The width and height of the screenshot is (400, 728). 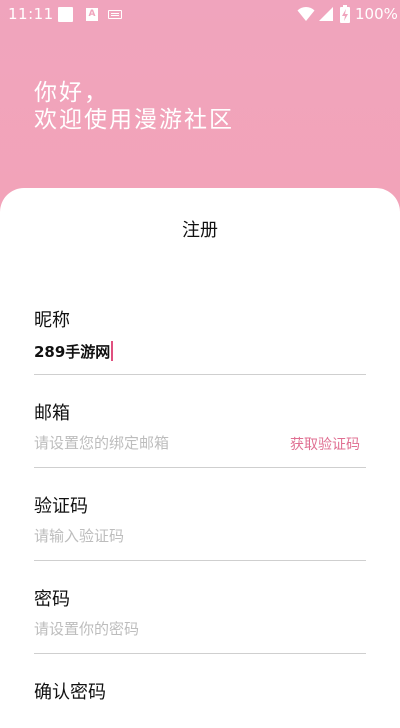 I want to click on verification-code-divider, so click(x=200, y=560).